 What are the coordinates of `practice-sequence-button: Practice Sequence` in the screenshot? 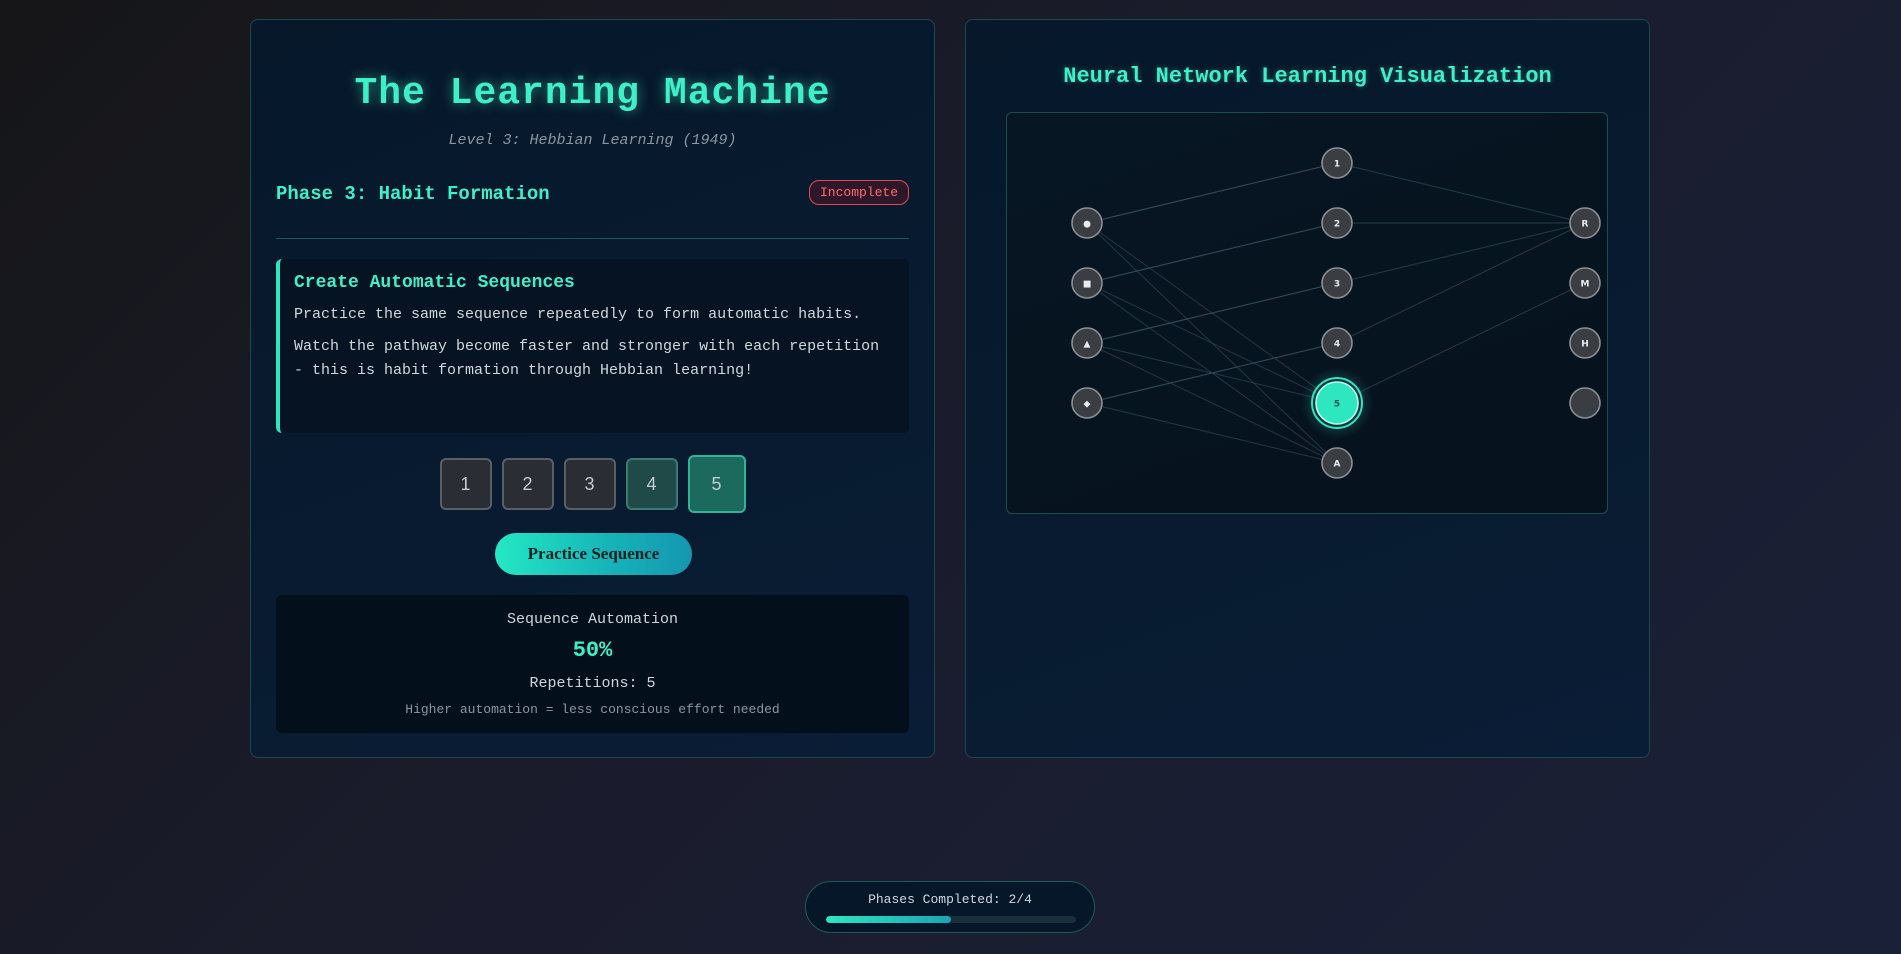 It's located at (593, 554).